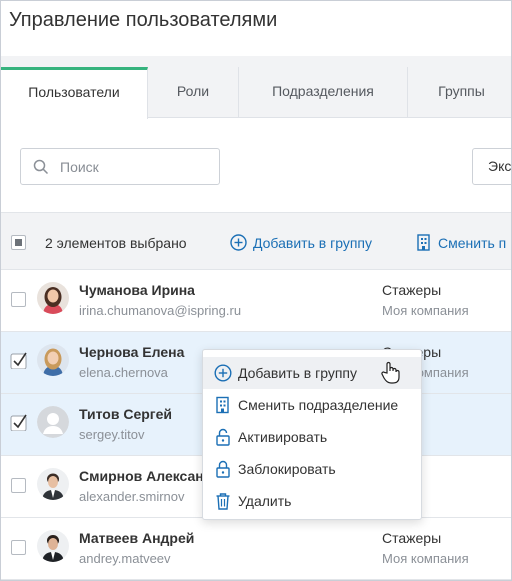 The width and height of the screenshot is (512, 581). What do you see at coordinates (116, 243) in the screenshot?
I see `selected-count: 2 элементов выбрано` at bounding box center [116, 243].